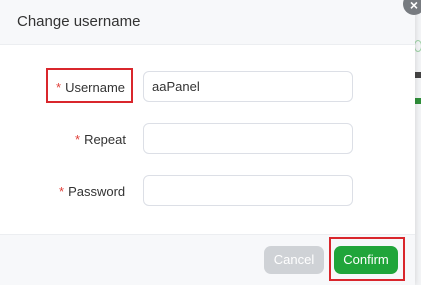  I want to click on repeat-username-input, so click(248, 138).